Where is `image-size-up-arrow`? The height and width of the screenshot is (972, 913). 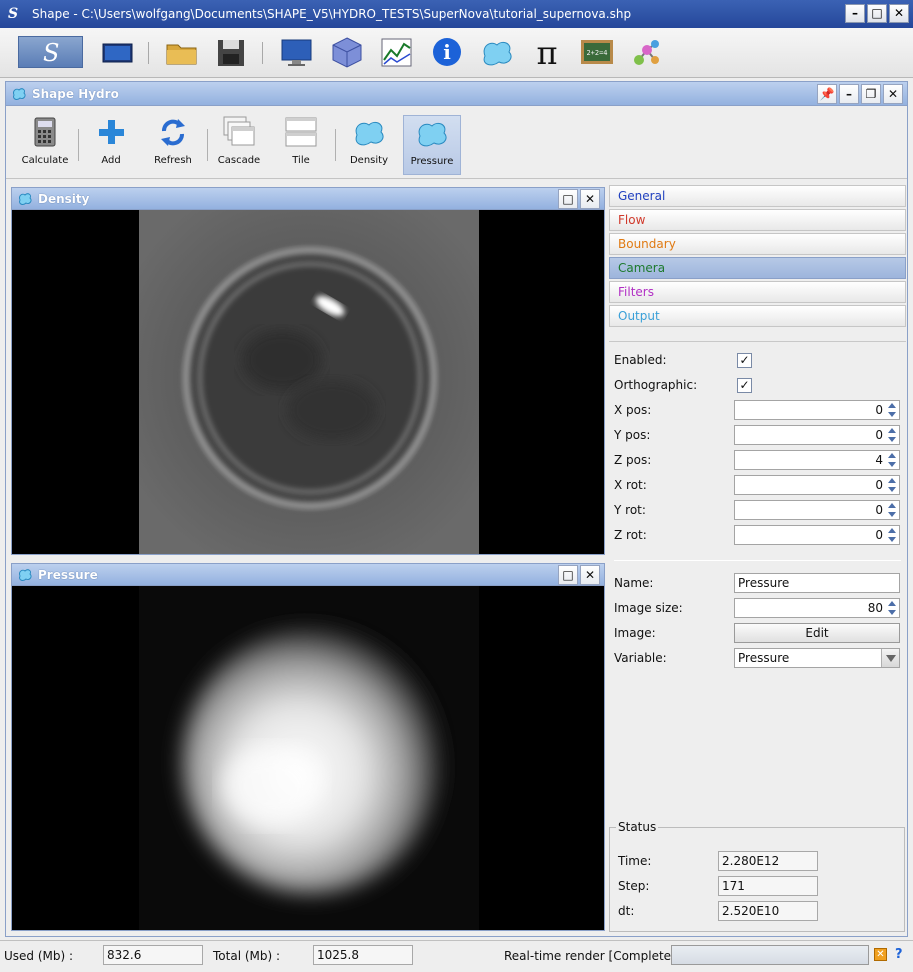
image-size-up-arrow is located at coordinates (892, 603).